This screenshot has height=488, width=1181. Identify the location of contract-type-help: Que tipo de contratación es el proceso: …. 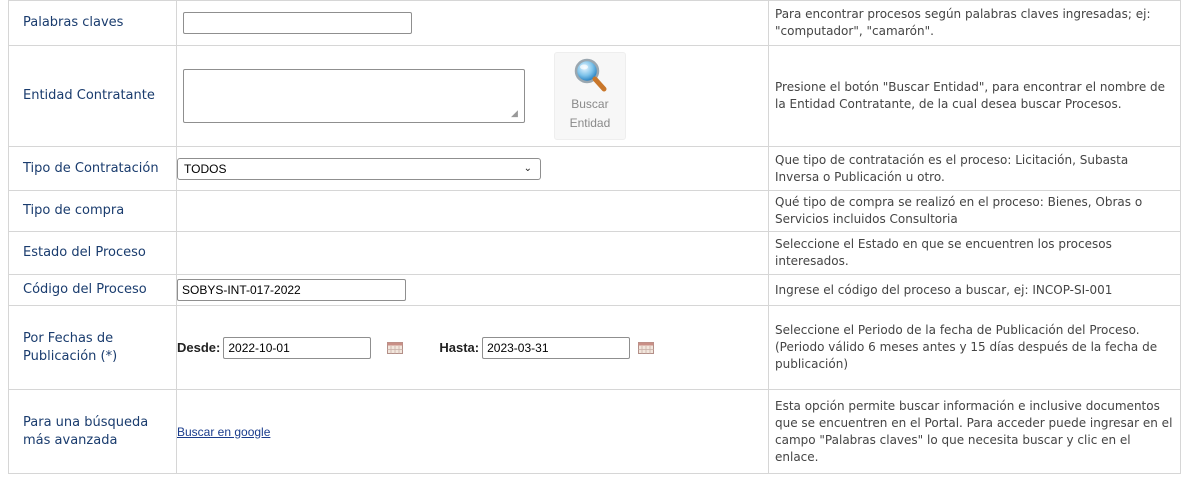
(974, 168).